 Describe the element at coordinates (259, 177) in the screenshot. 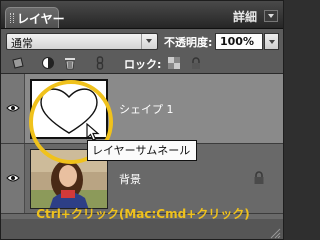

I see `lock-icon` at that location.